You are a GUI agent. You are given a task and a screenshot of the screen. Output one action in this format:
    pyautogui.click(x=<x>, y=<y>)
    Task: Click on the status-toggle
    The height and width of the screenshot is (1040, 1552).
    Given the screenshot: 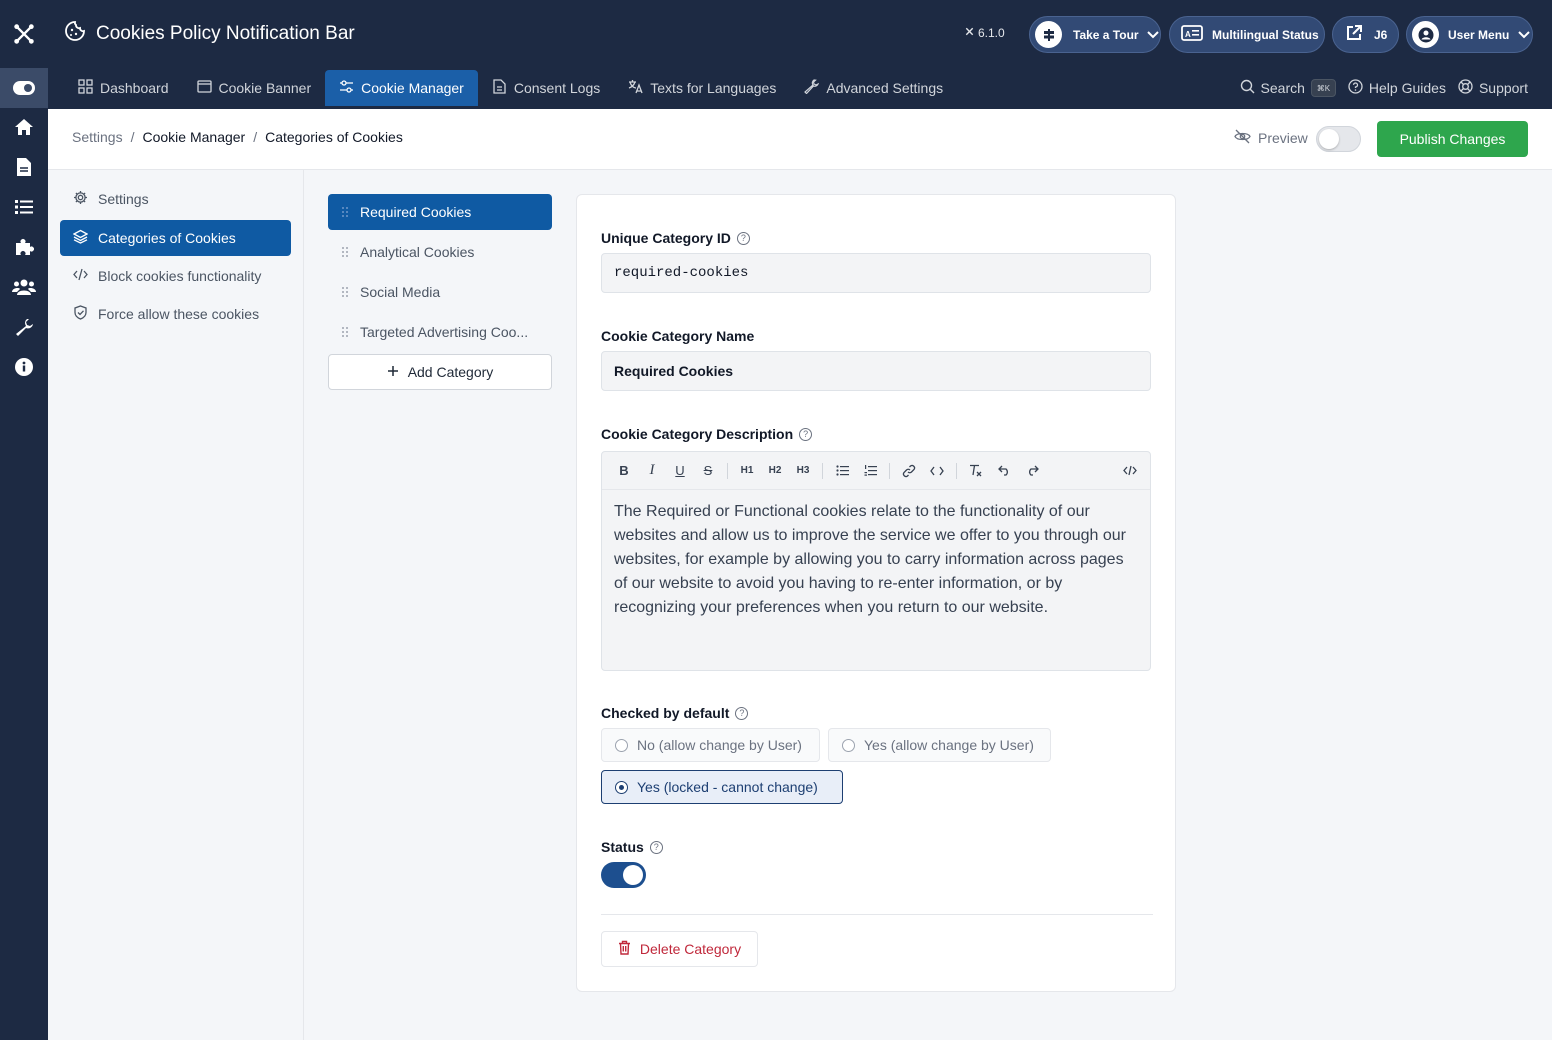 What is the action you would take?
    pyautogui.click(x=623, y=875)
    